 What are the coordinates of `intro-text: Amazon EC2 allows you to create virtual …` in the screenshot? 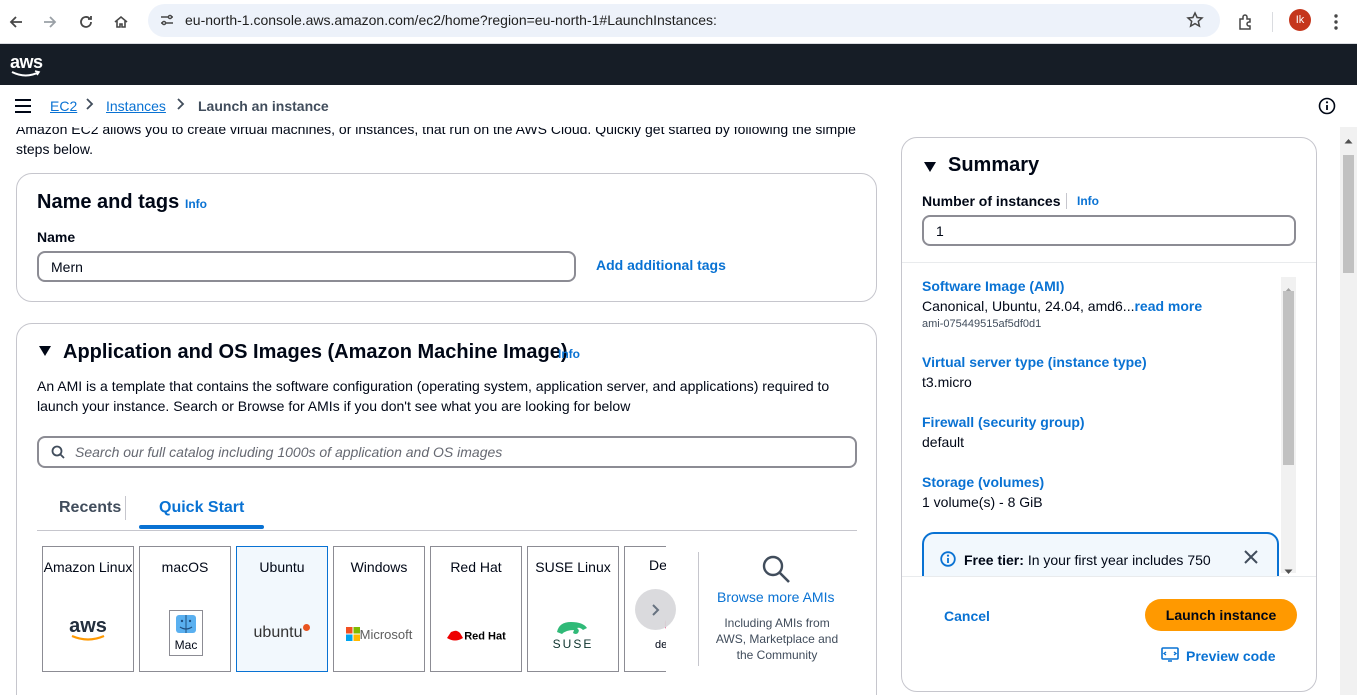 It's located at (436, 142).